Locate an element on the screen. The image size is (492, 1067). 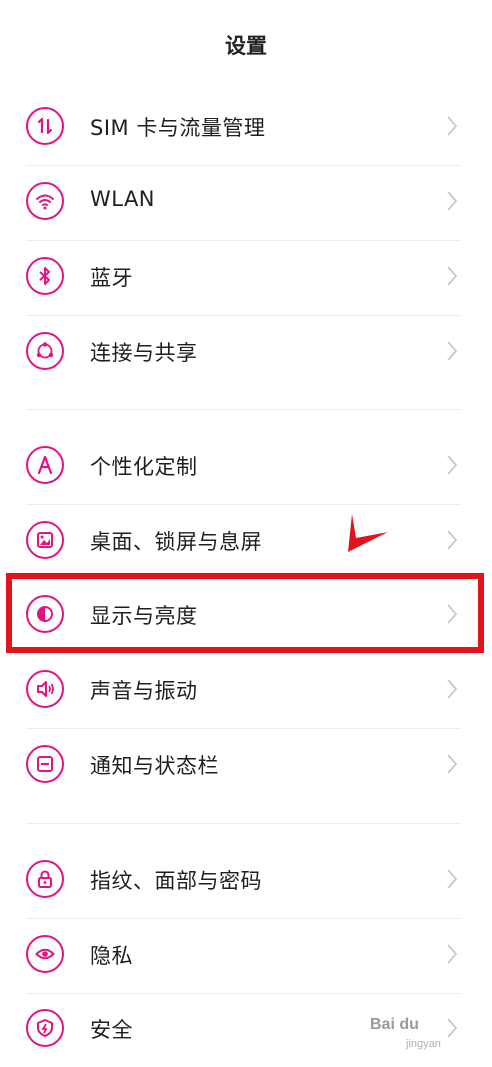
bluetooth-icon is located at coordinates (45, 276).